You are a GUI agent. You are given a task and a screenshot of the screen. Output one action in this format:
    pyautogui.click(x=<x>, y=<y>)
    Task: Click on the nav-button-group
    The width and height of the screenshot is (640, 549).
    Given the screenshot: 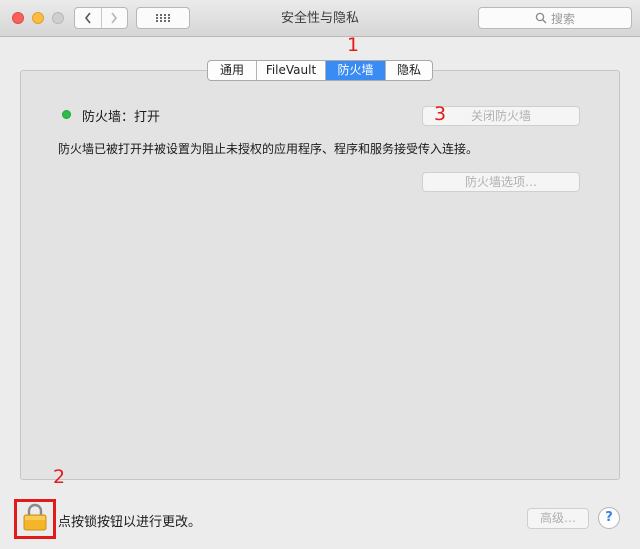 What is the action you would take?
    pyautogui.click(x=101, y=18)
    